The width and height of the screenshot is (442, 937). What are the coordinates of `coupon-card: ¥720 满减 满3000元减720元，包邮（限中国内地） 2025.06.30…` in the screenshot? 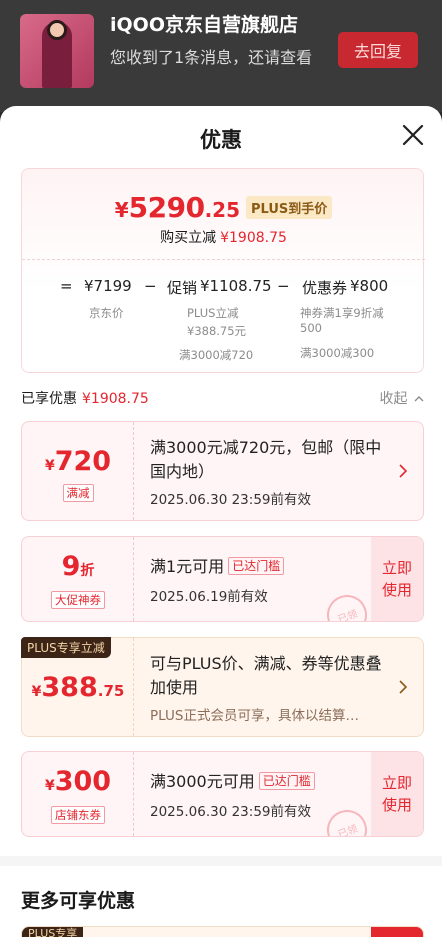 It's located at (222, 471).